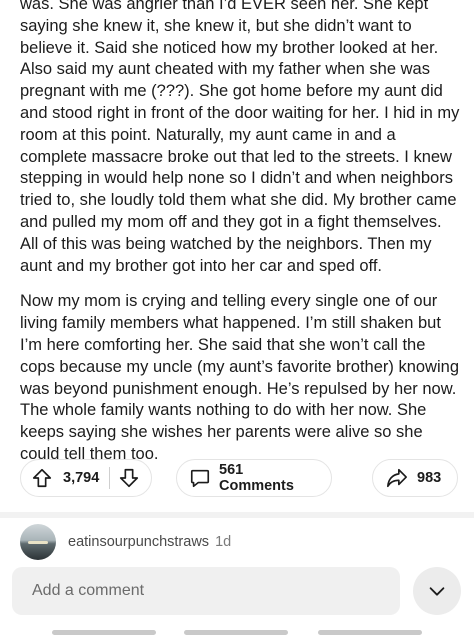  I want to click on vote-control: 3,794, so click(86, 478).